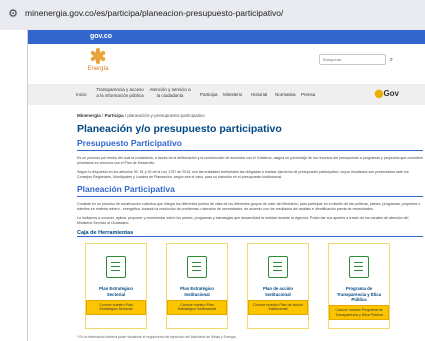 This screenshot has height=341, width=425. I want to click on nav-item-prensa: Prensa, so click(308, 95).